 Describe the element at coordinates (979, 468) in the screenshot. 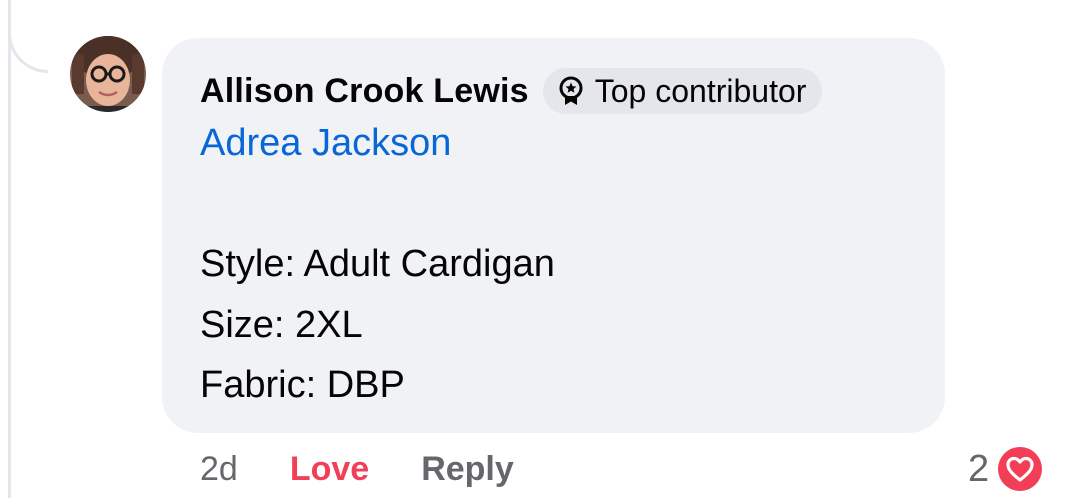

I see `reaction-count: 2` at that location.